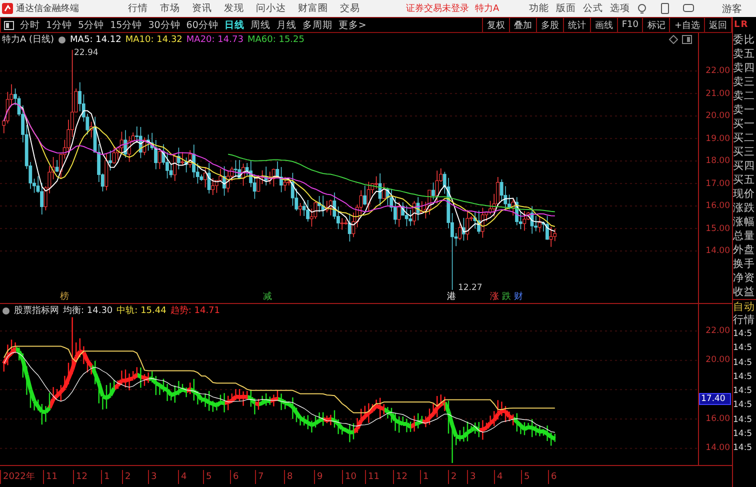 This screenshot has width=756, height=487. Describe the element at coordinates (686, 25) in the screenshot. I see `toolbar-button: +自选` at that location.